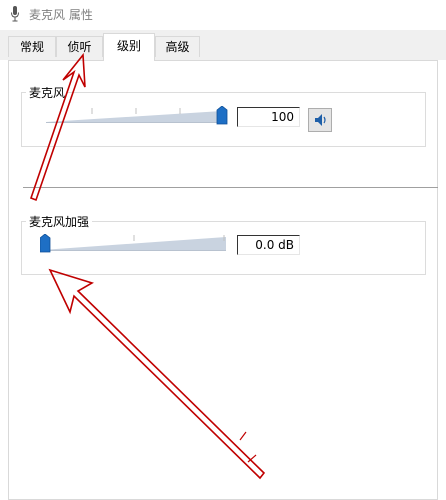  Describe the element at coordinates (268, 245) in the screenshot. I see `microphone-boost-value: 0.0 dB` at that location.